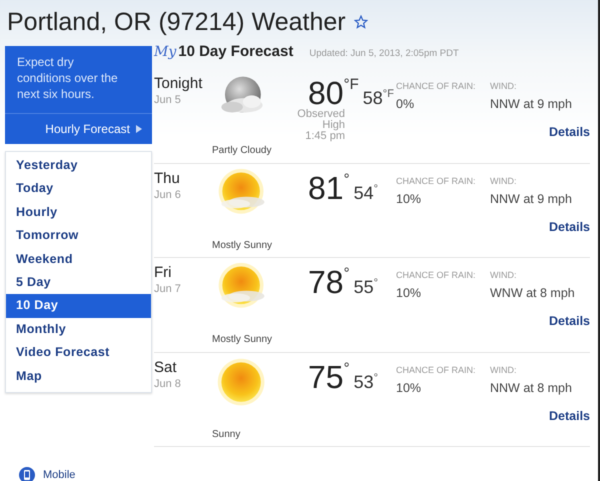 This screenshot has width=600, height=481. Describe the element at coordinates (78, 128) in the screenshot. I see `hourly-forecast-link: Hourly Forecast` at that location.